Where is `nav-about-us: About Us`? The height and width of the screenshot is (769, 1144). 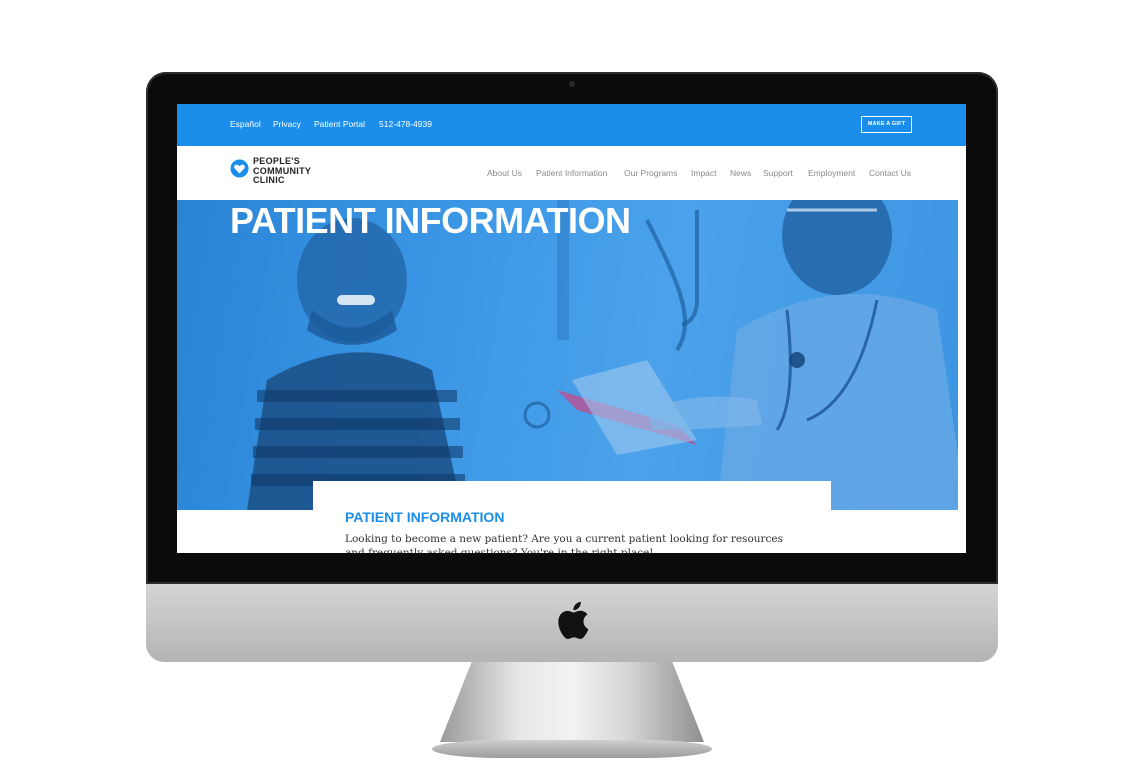
nav-about-us: About Us is located at coordinates (504, 173).